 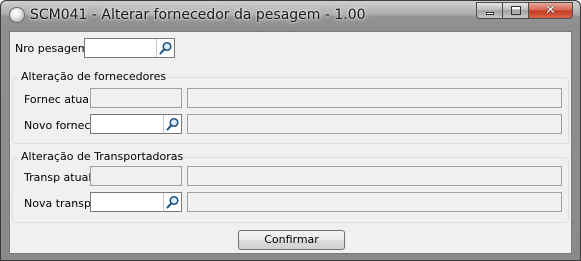 I want to click on close-icon: ✕, so click(x=550, y=10).